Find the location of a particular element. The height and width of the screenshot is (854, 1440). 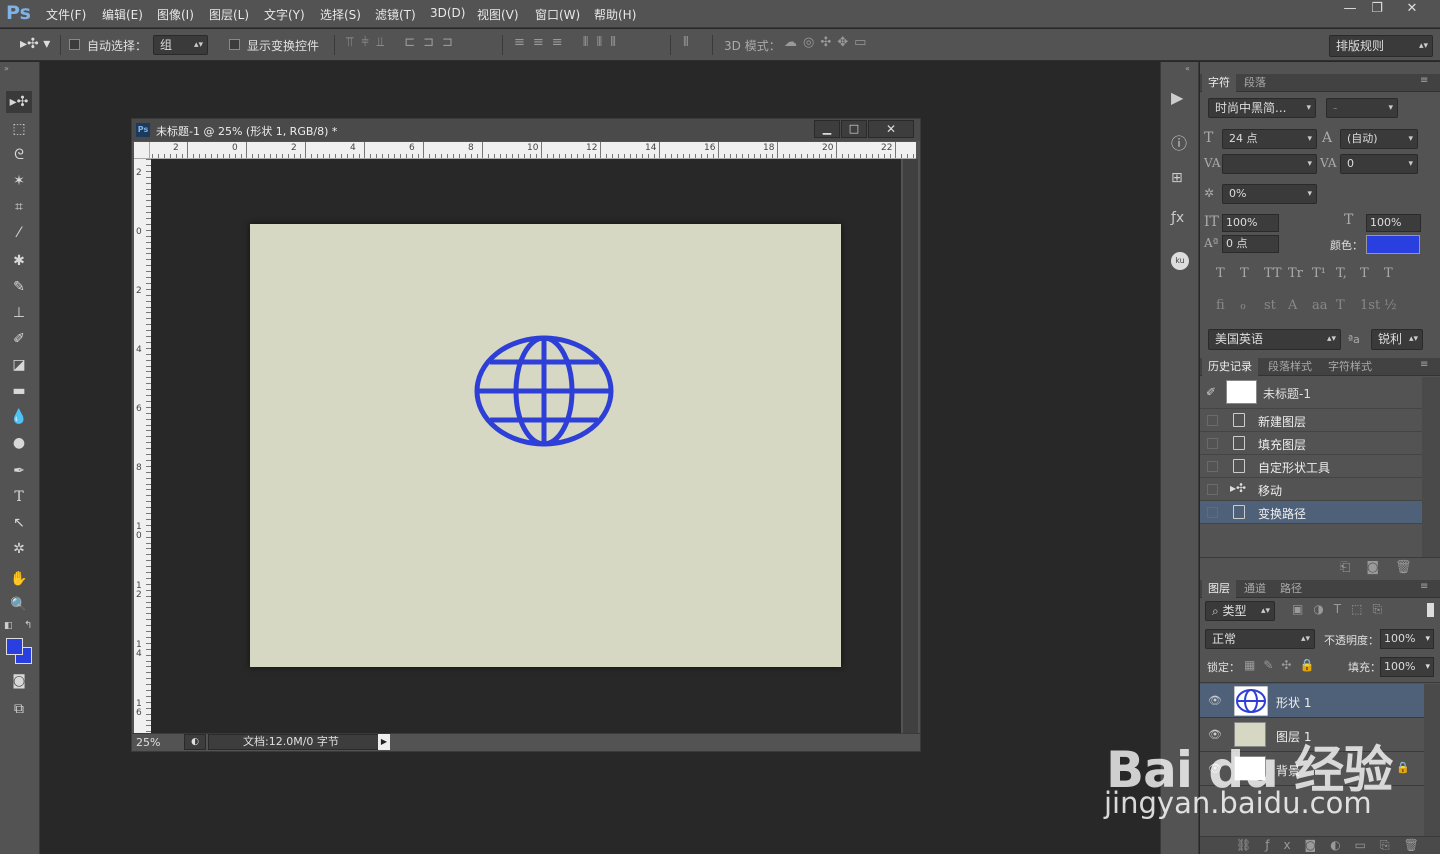

tracking-dropdown: 0 ▾ is located at coordinates (1379, 164).